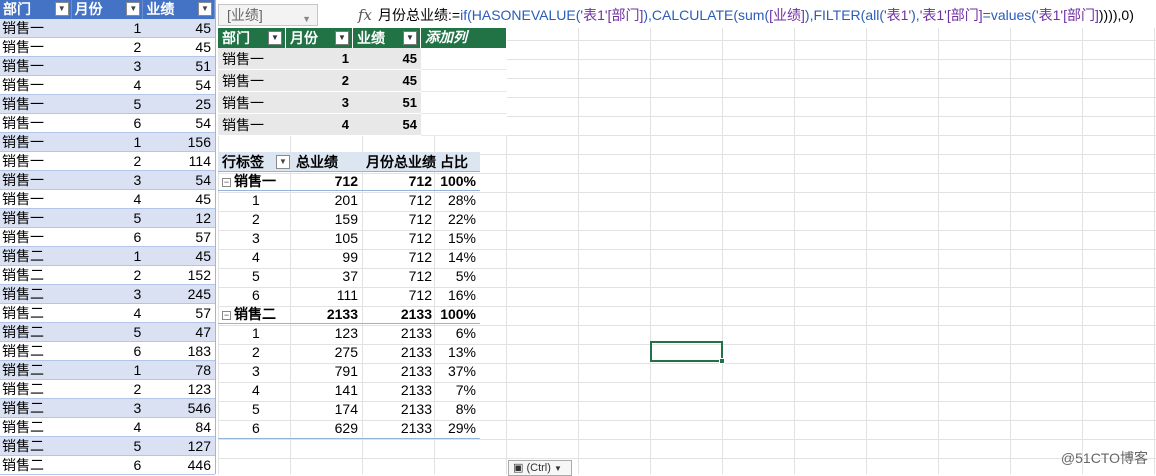  What do you see at coordinates (179, 408) in the screenshot?
I see `cell-performance: 546` at bounding box center [179, 408].